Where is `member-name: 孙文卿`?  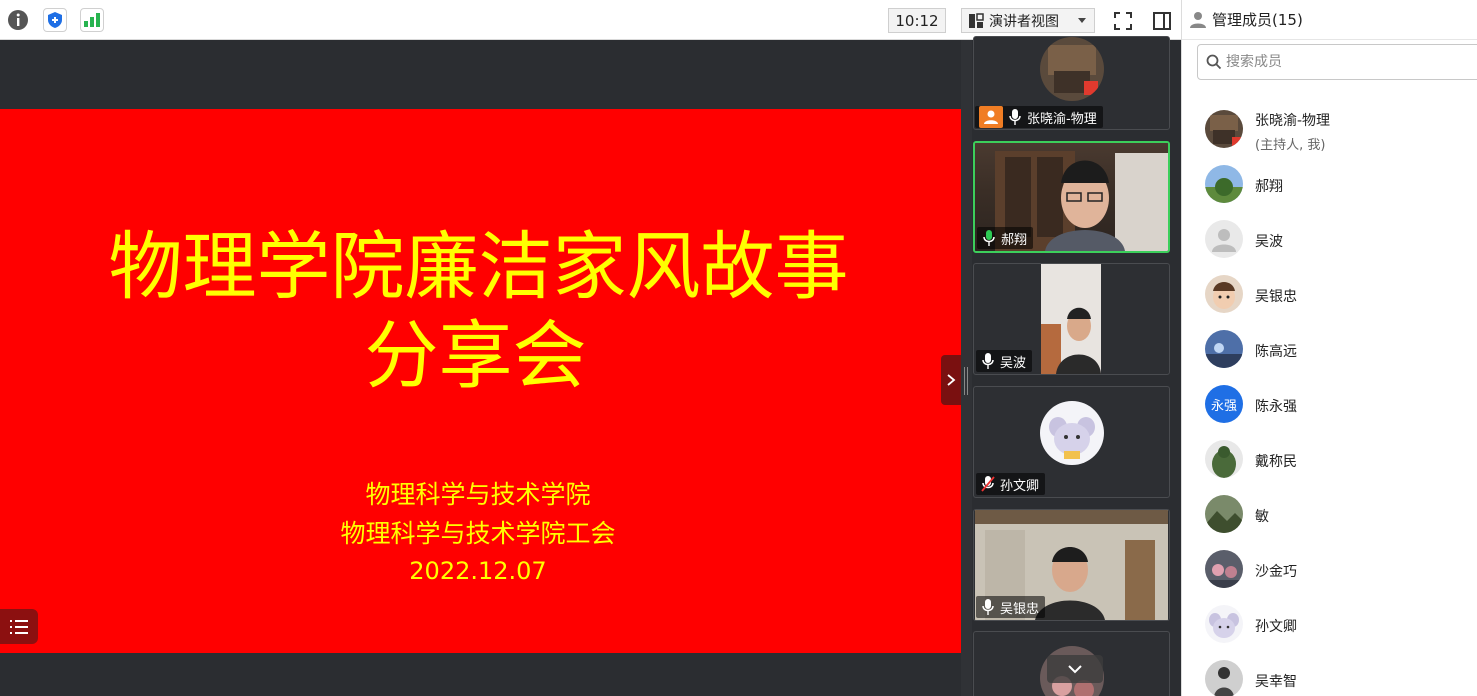 member-name: 孙文卿 is located at coordinates (1276, 627).